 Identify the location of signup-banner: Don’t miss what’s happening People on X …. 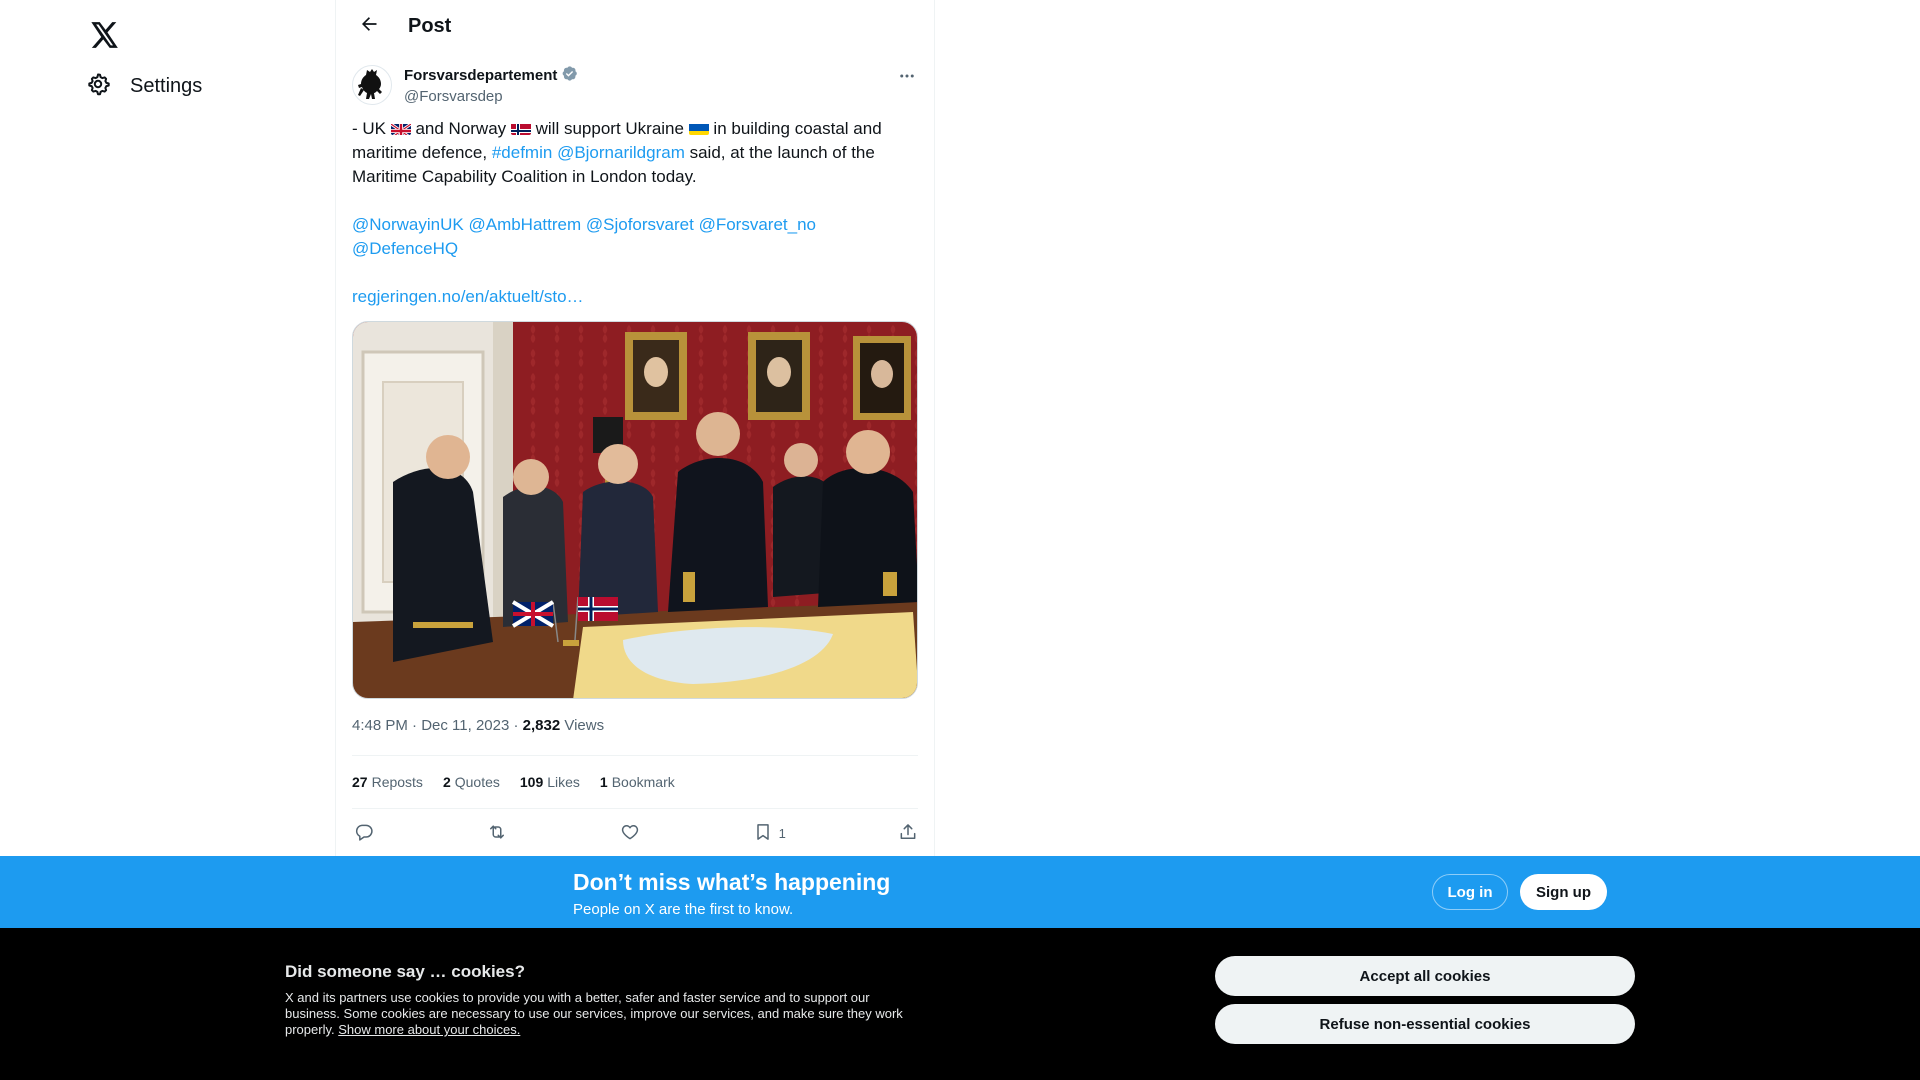
(960, 892).